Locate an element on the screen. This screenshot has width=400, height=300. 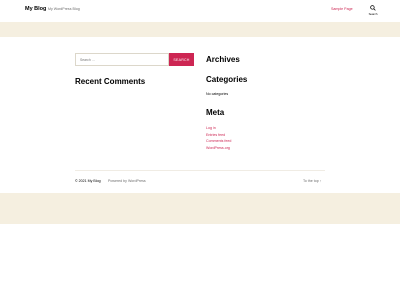
nav-item-sample-page: Sample Page is located at coordinates (342, 9).